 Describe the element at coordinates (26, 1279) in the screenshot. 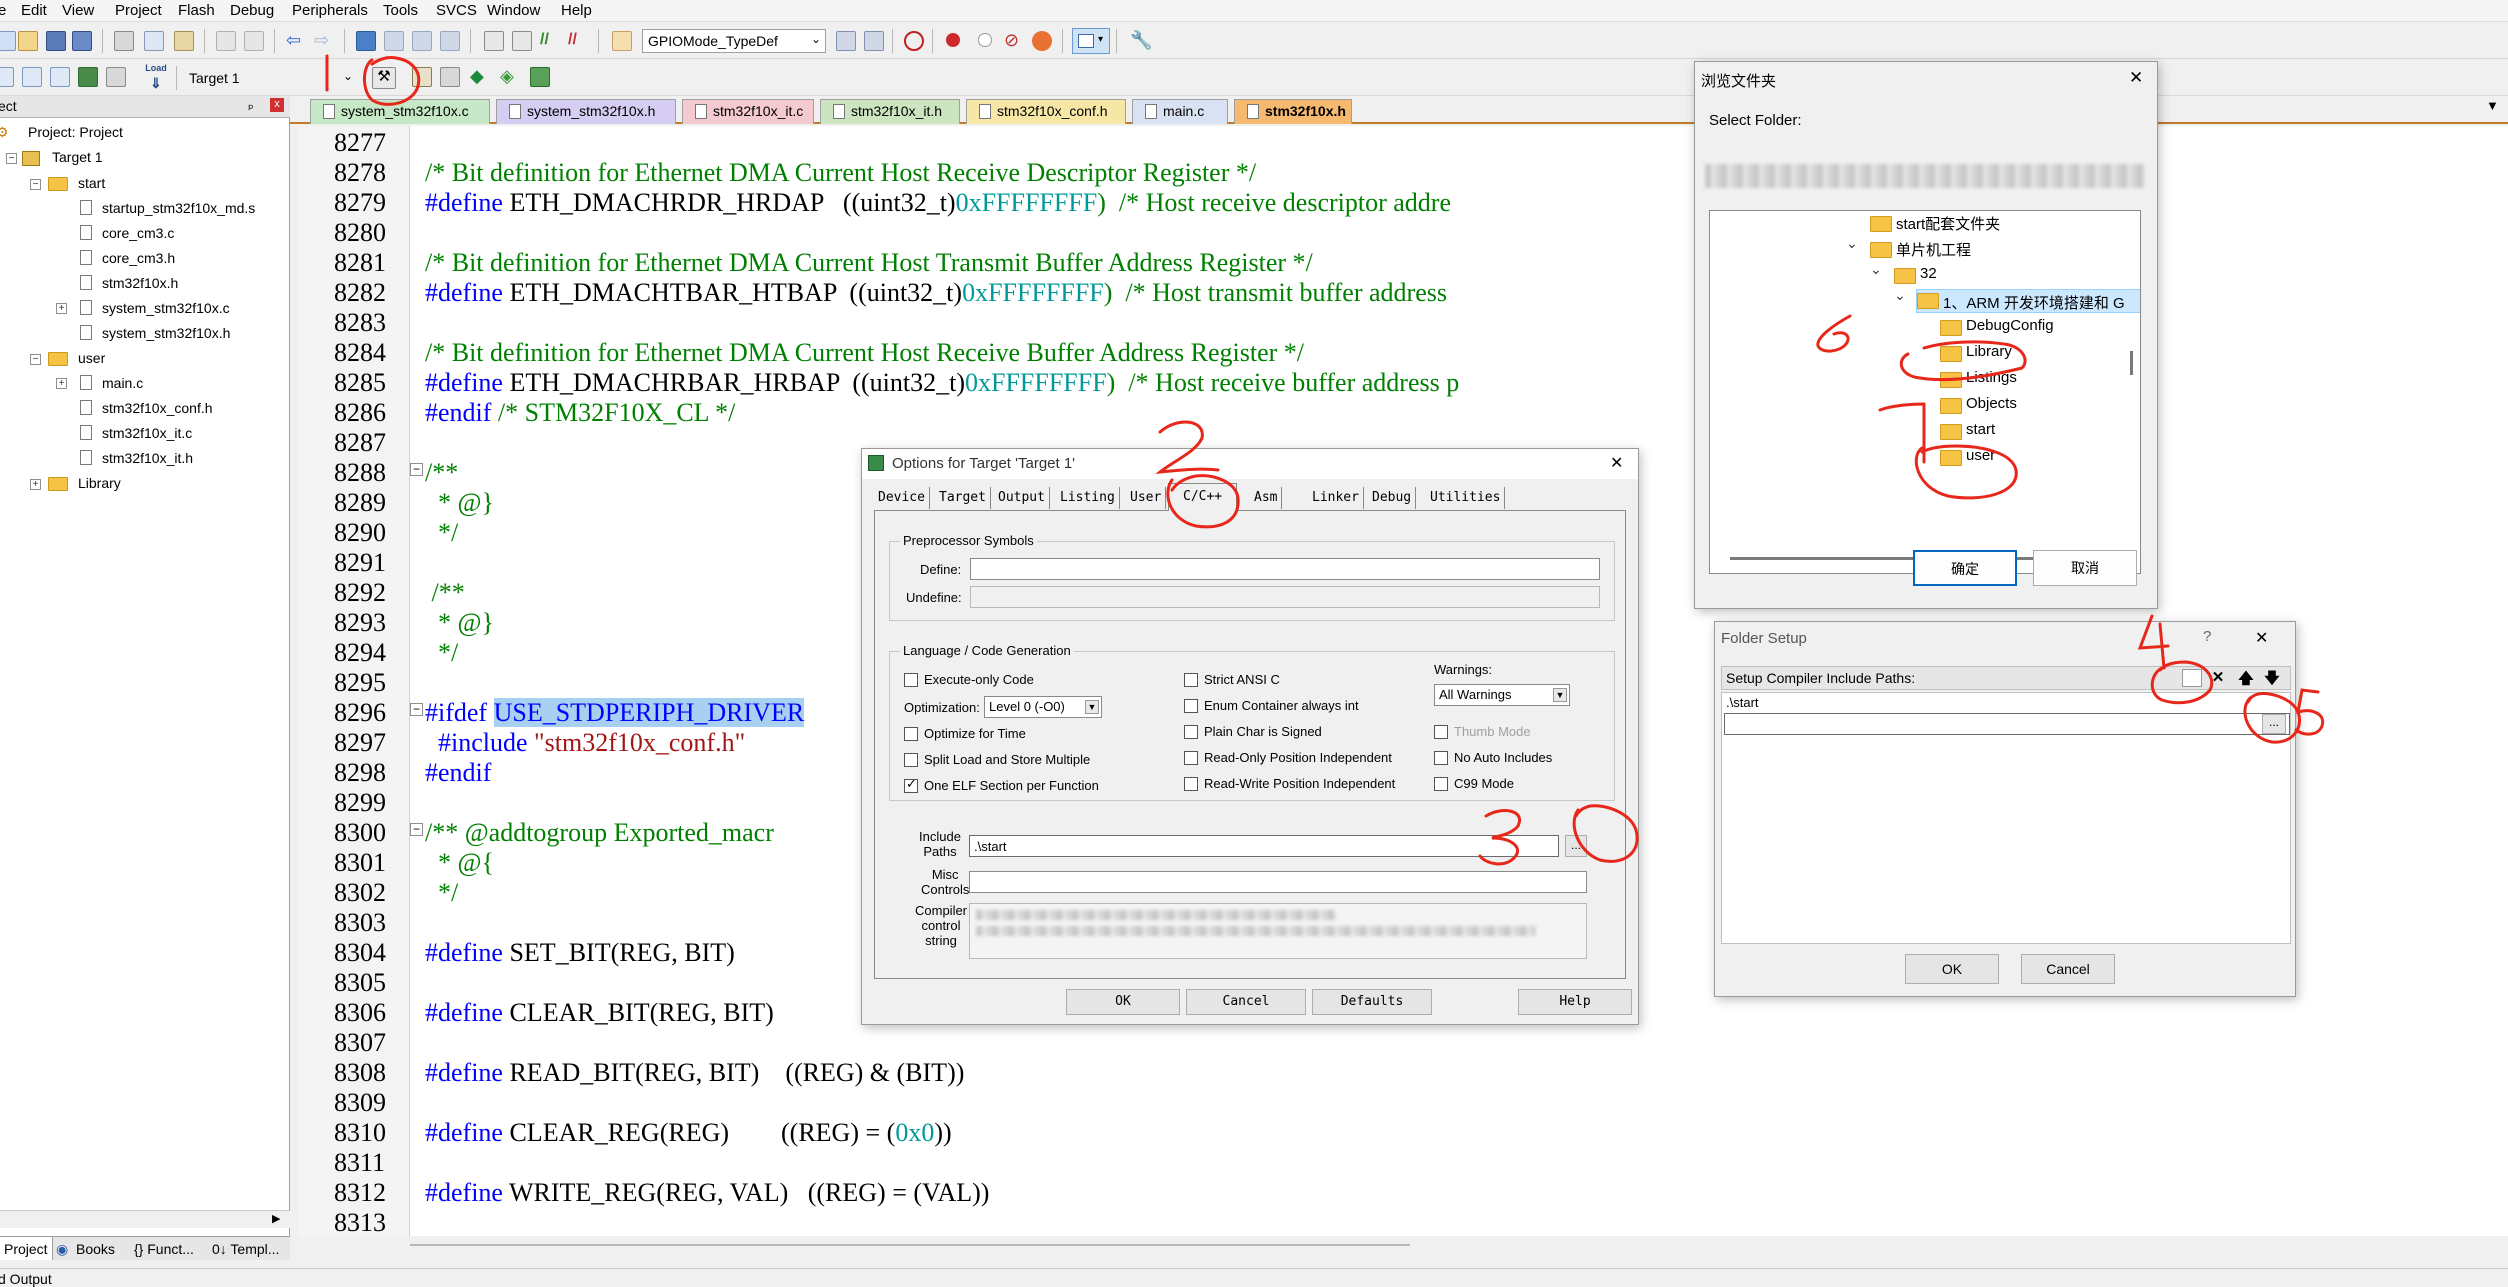

I see `build-output-tab: d Output` at that location.